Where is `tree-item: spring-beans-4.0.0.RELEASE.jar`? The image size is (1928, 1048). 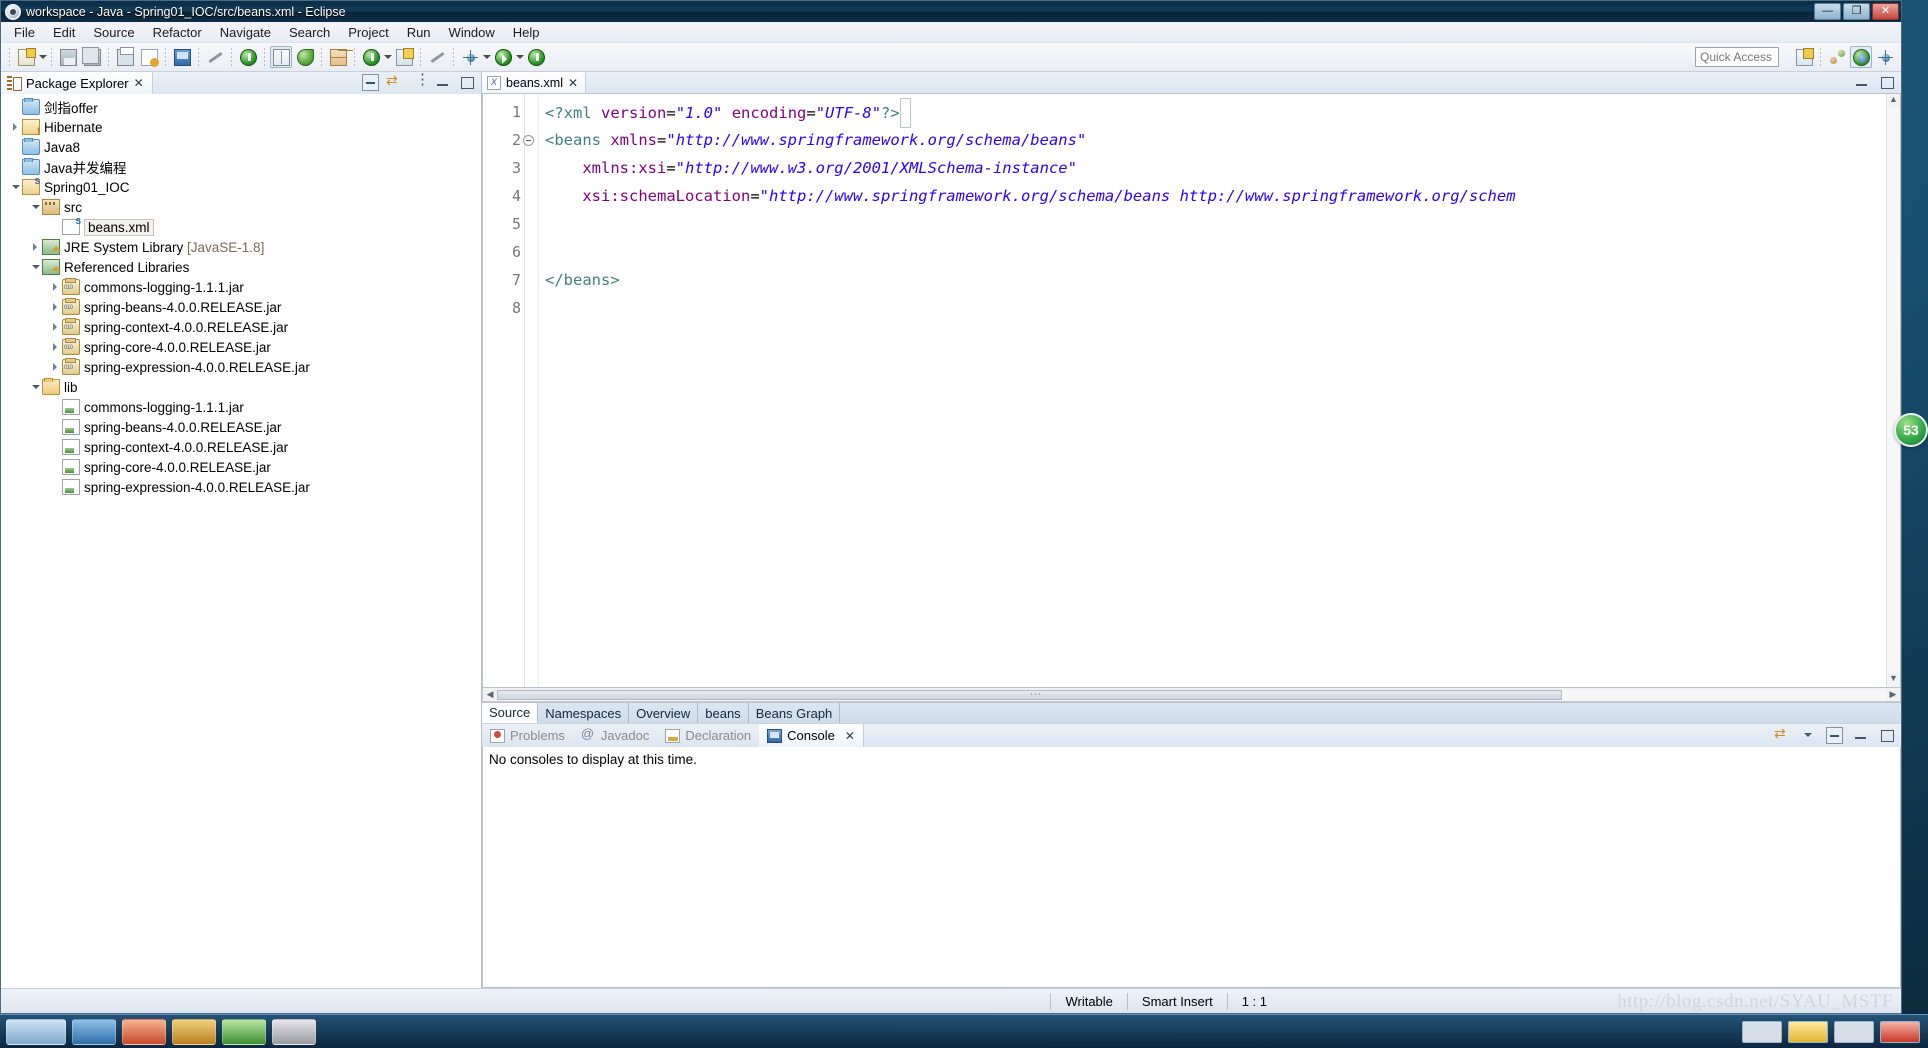
tree-item: spring-beans-4.0.0.RELEASE.jar is located at coordinates (241, 427).